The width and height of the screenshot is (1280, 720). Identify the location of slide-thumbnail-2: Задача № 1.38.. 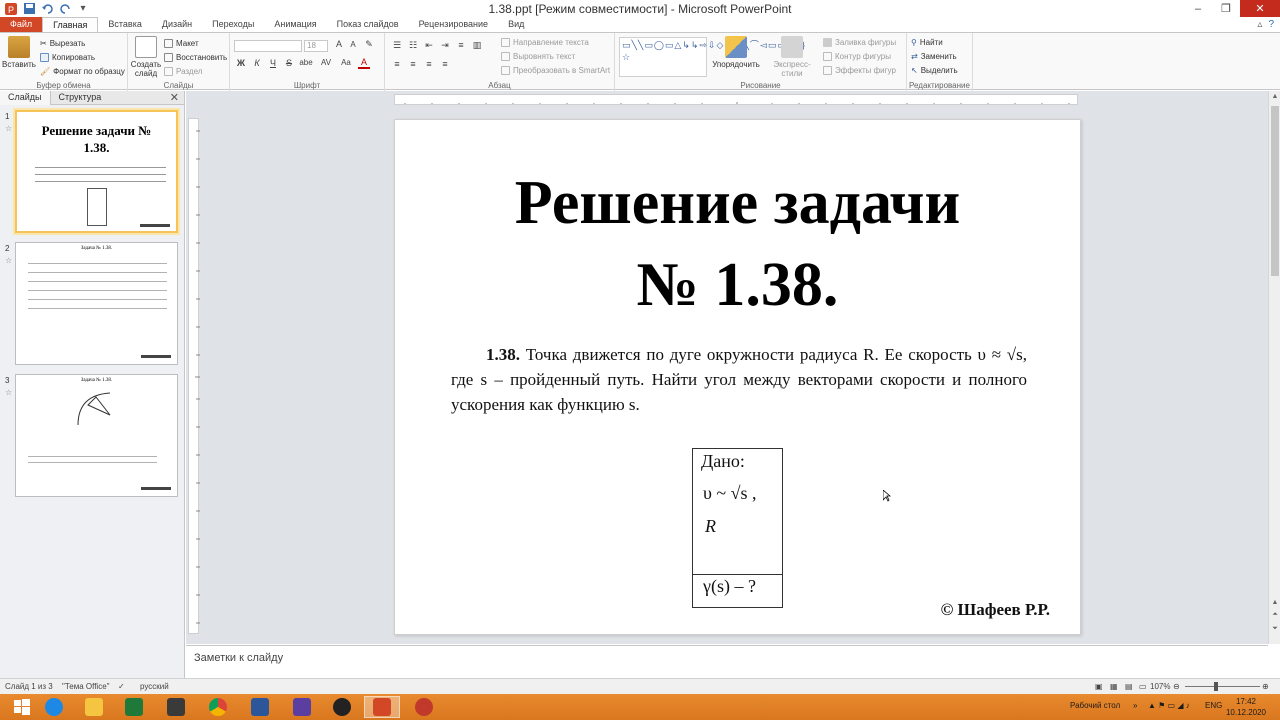
(96, 303).